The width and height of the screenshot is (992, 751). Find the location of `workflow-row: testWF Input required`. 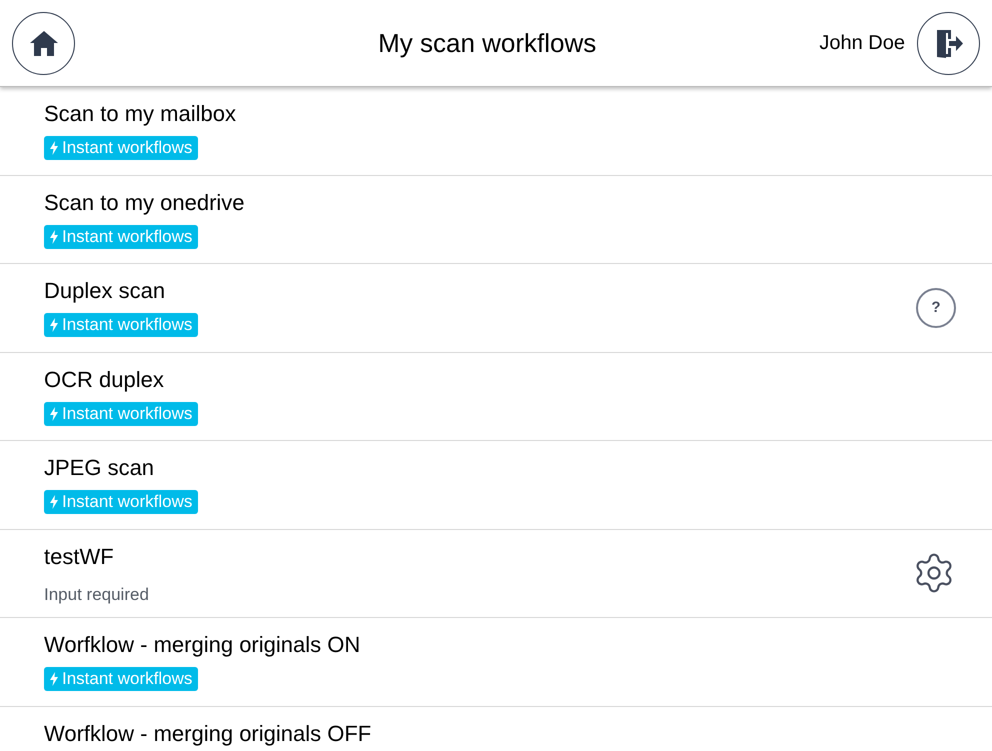

workflow-row: testWF Input required is located at coordinates (496, 574).